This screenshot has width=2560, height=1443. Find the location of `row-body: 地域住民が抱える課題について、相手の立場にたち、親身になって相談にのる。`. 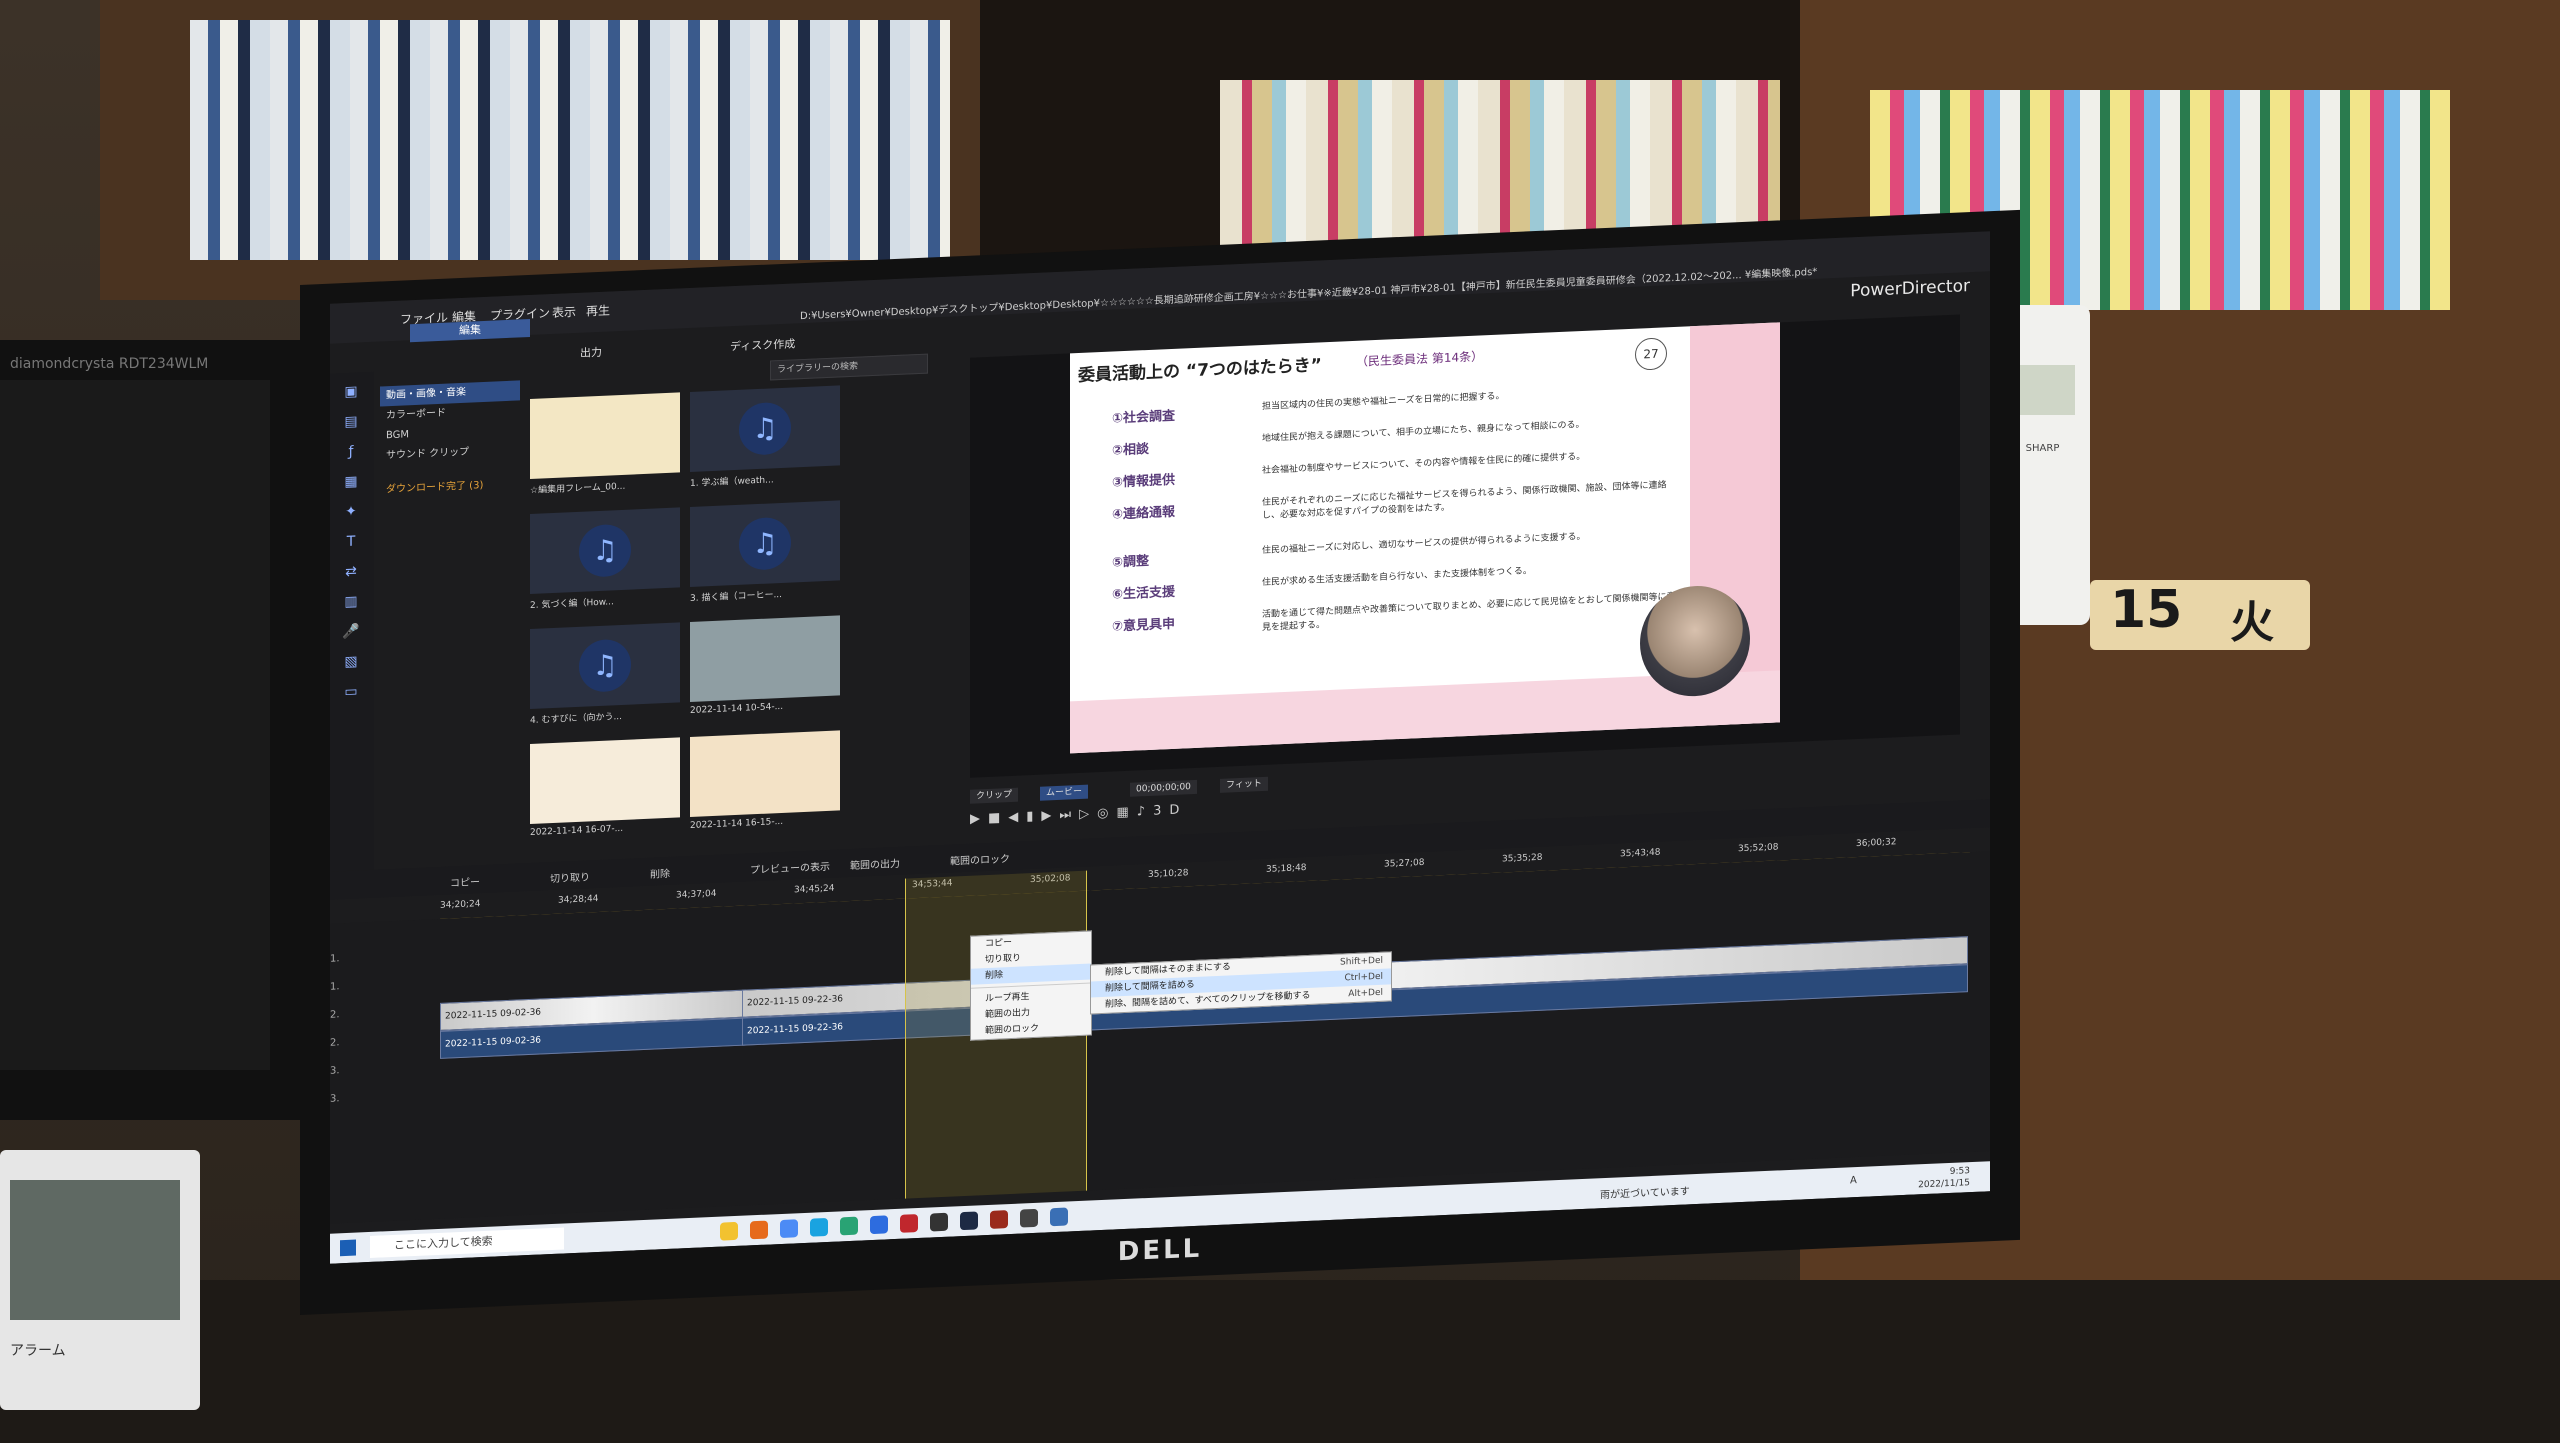

row-body: 地域住民が抱える課題について、相手の立場にたち、親身になって相談にのる。 is located at coordinates (1423, 431).